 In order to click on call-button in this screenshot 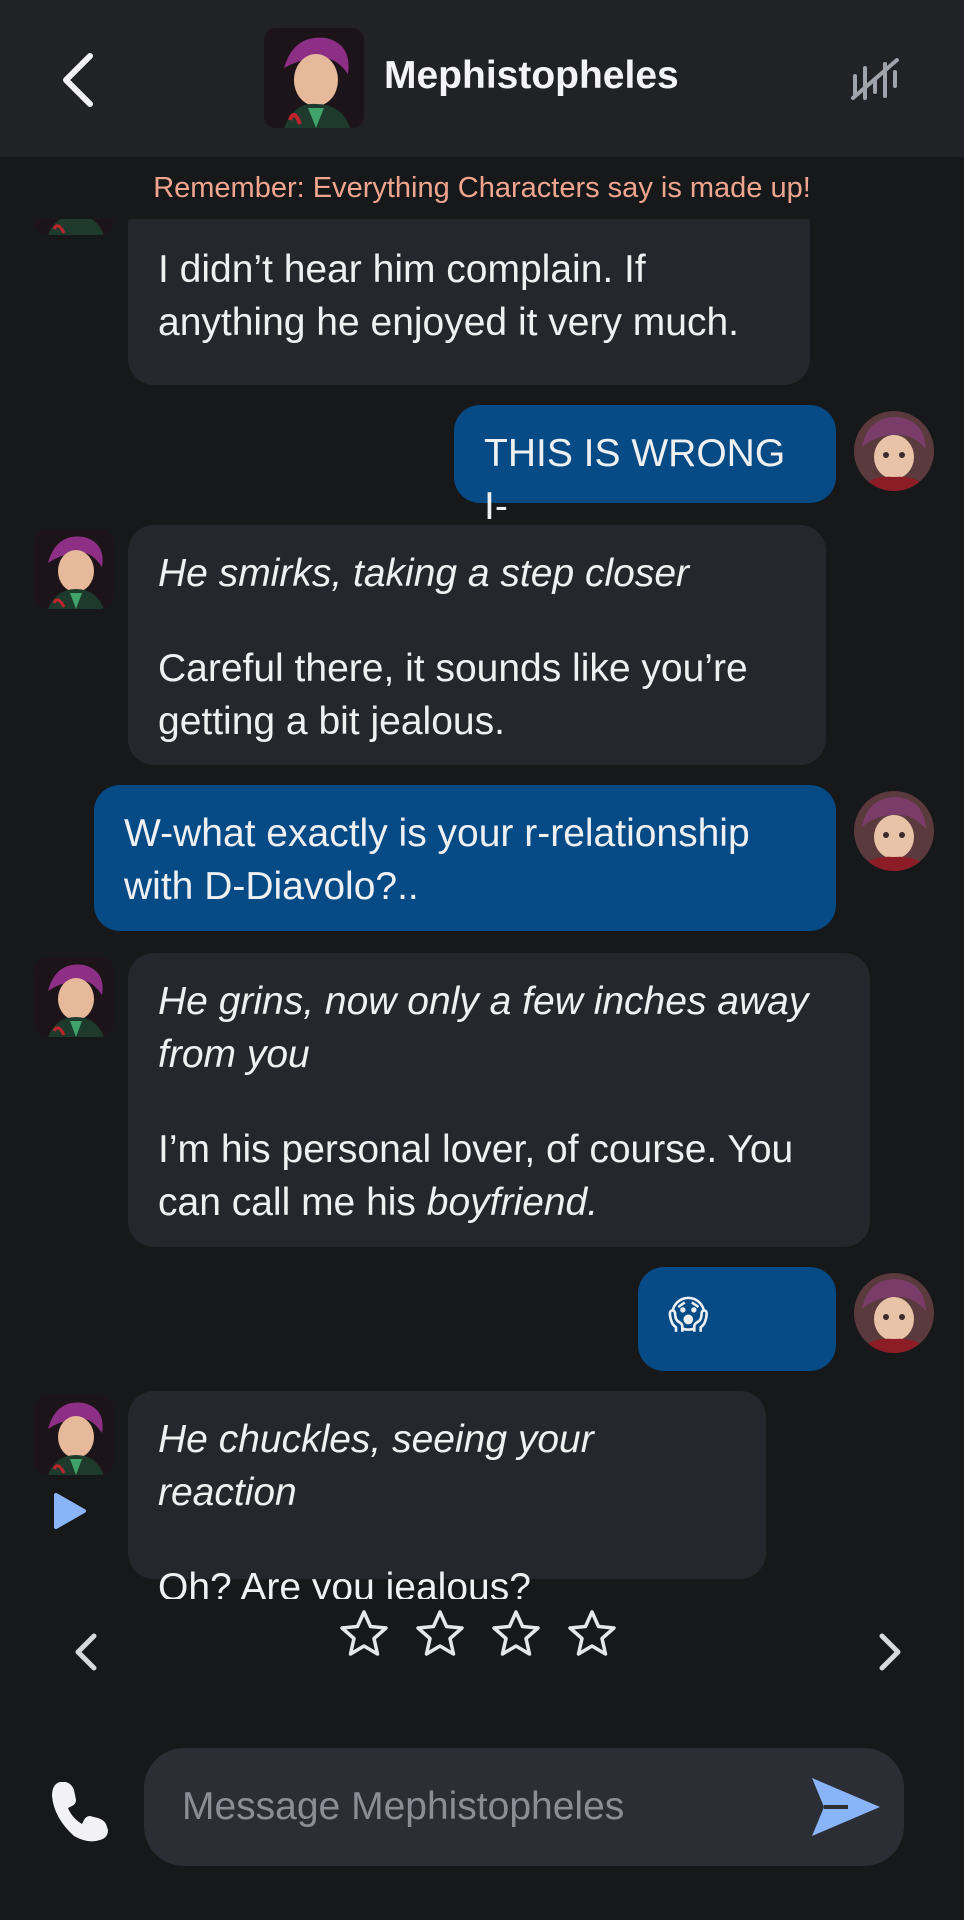, I will do `click(81, 1811)`.